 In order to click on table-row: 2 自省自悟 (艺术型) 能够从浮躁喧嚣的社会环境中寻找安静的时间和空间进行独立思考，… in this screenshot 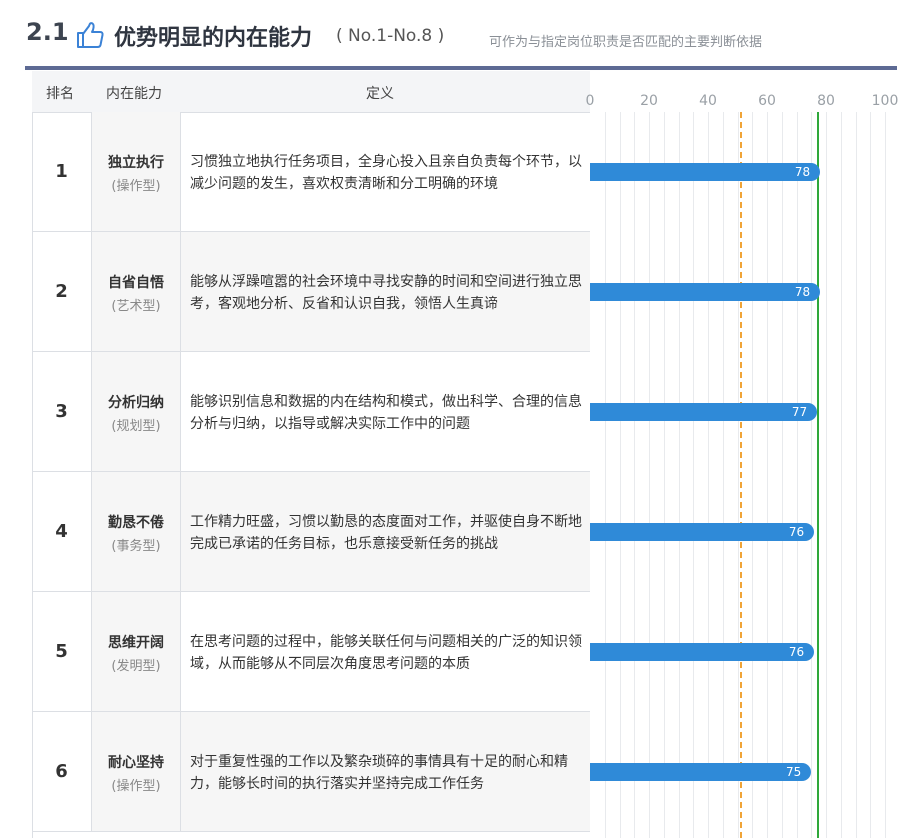, I will do `click(311, 292)`.